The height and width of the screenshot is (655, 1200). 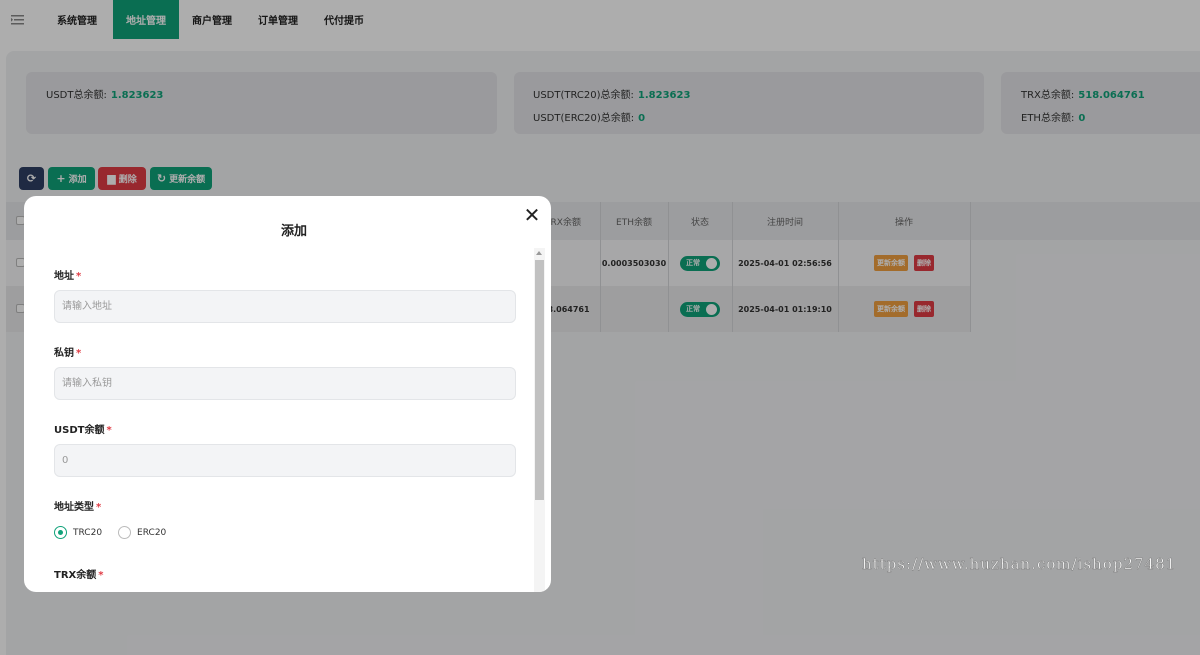 I want to click on address-type-radio-group: TRC20 ERC20, so click(x=118, y=532).